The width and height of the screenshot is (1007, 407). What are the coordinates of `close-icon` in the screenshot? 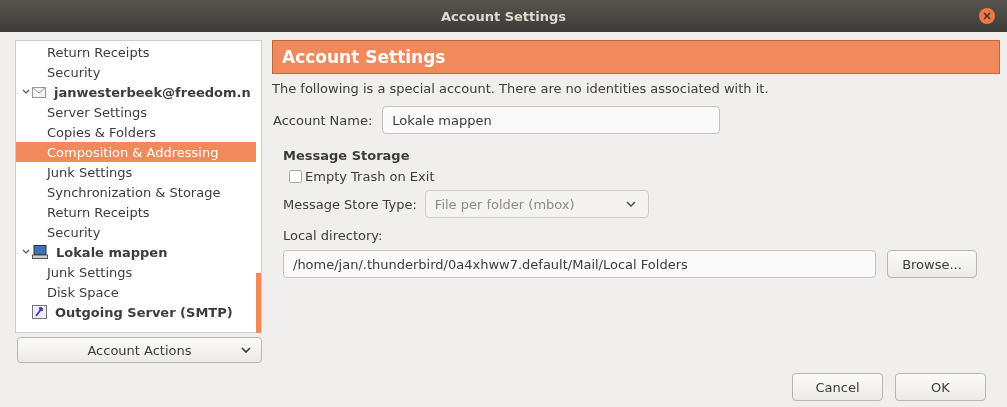 It's located at (987, 16).